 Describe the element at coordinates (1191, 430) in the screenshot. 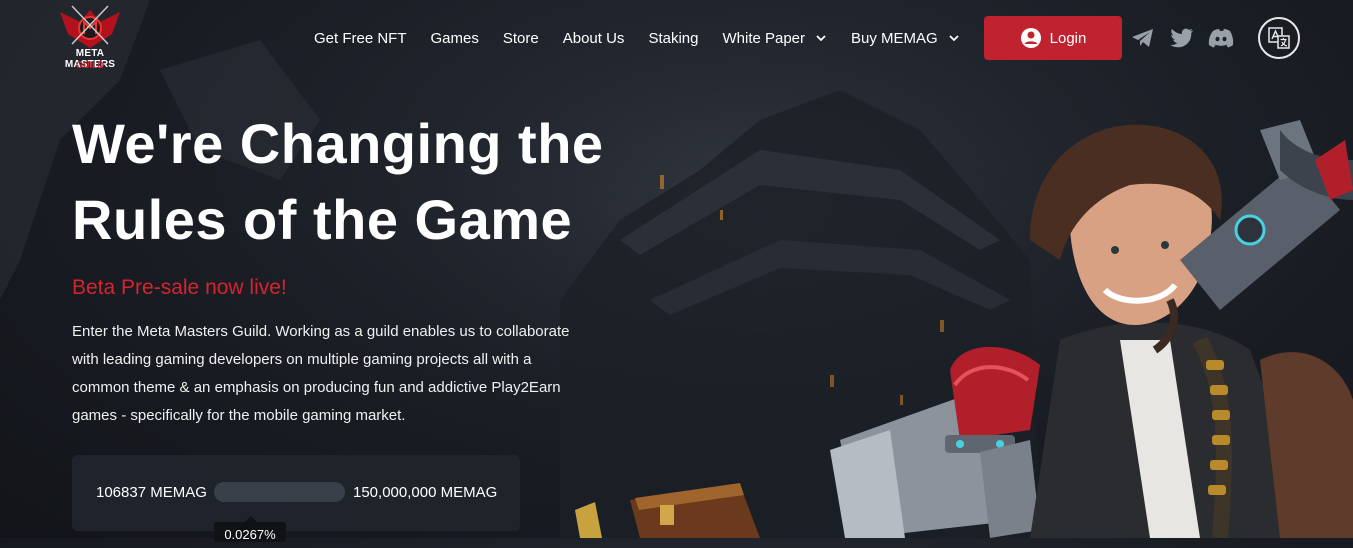

I see `hero-body-image` at that location.